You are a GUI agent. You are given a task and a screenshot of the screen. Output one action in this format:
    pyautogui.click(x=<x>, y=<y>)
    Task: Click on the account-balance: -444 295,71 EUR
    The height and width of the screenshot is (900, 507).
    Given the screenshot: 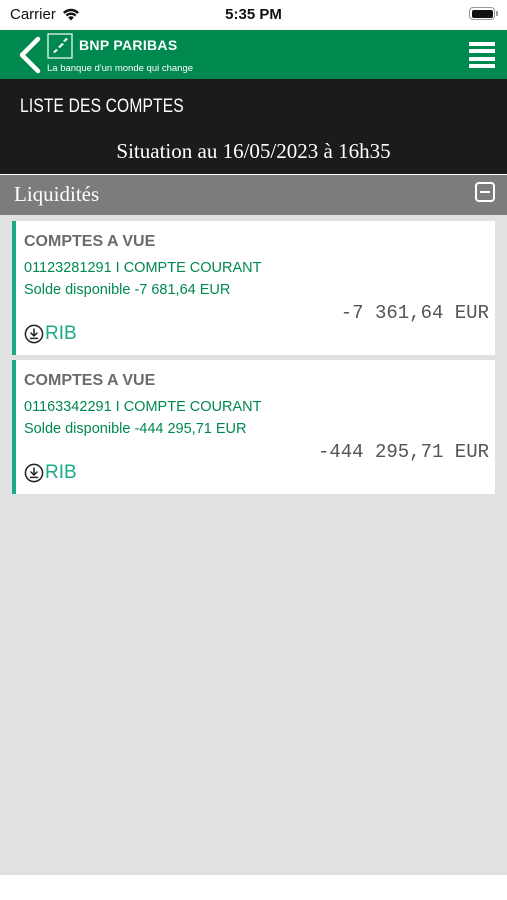 What is the action you would take?
    pyautogui.click(x=403, y=452)
    